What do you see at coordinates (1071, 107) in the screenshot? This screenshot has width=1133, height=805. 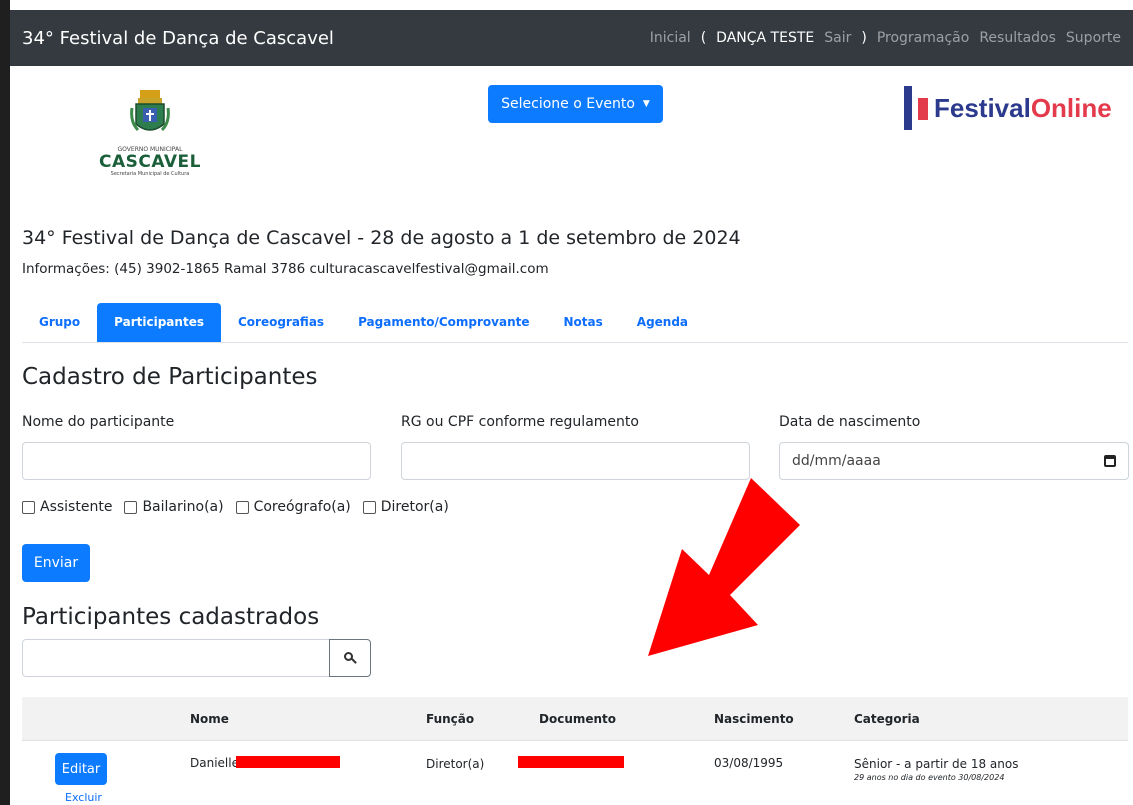 I see `logo-text-online: Online` at bounding box center [1071, 107].